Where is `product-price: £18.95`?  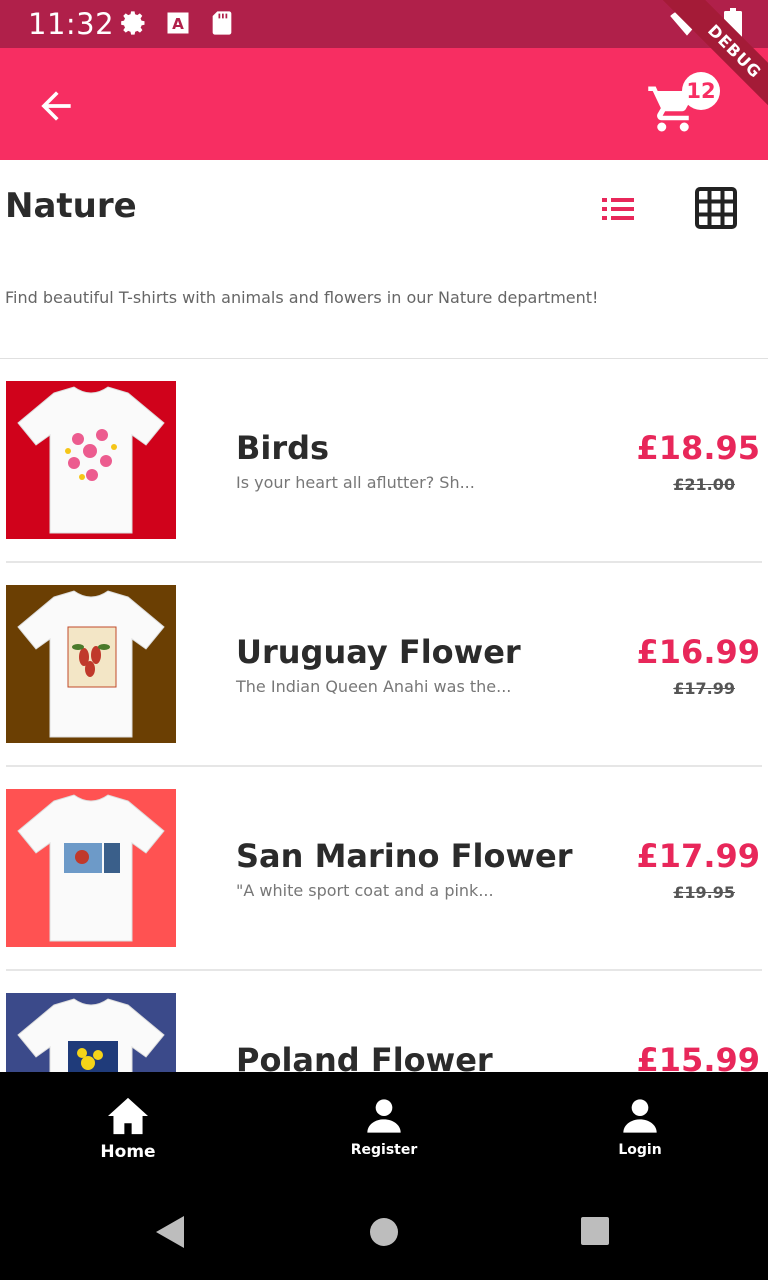
product-price: £18.95 is located at coordinates (698, 448).